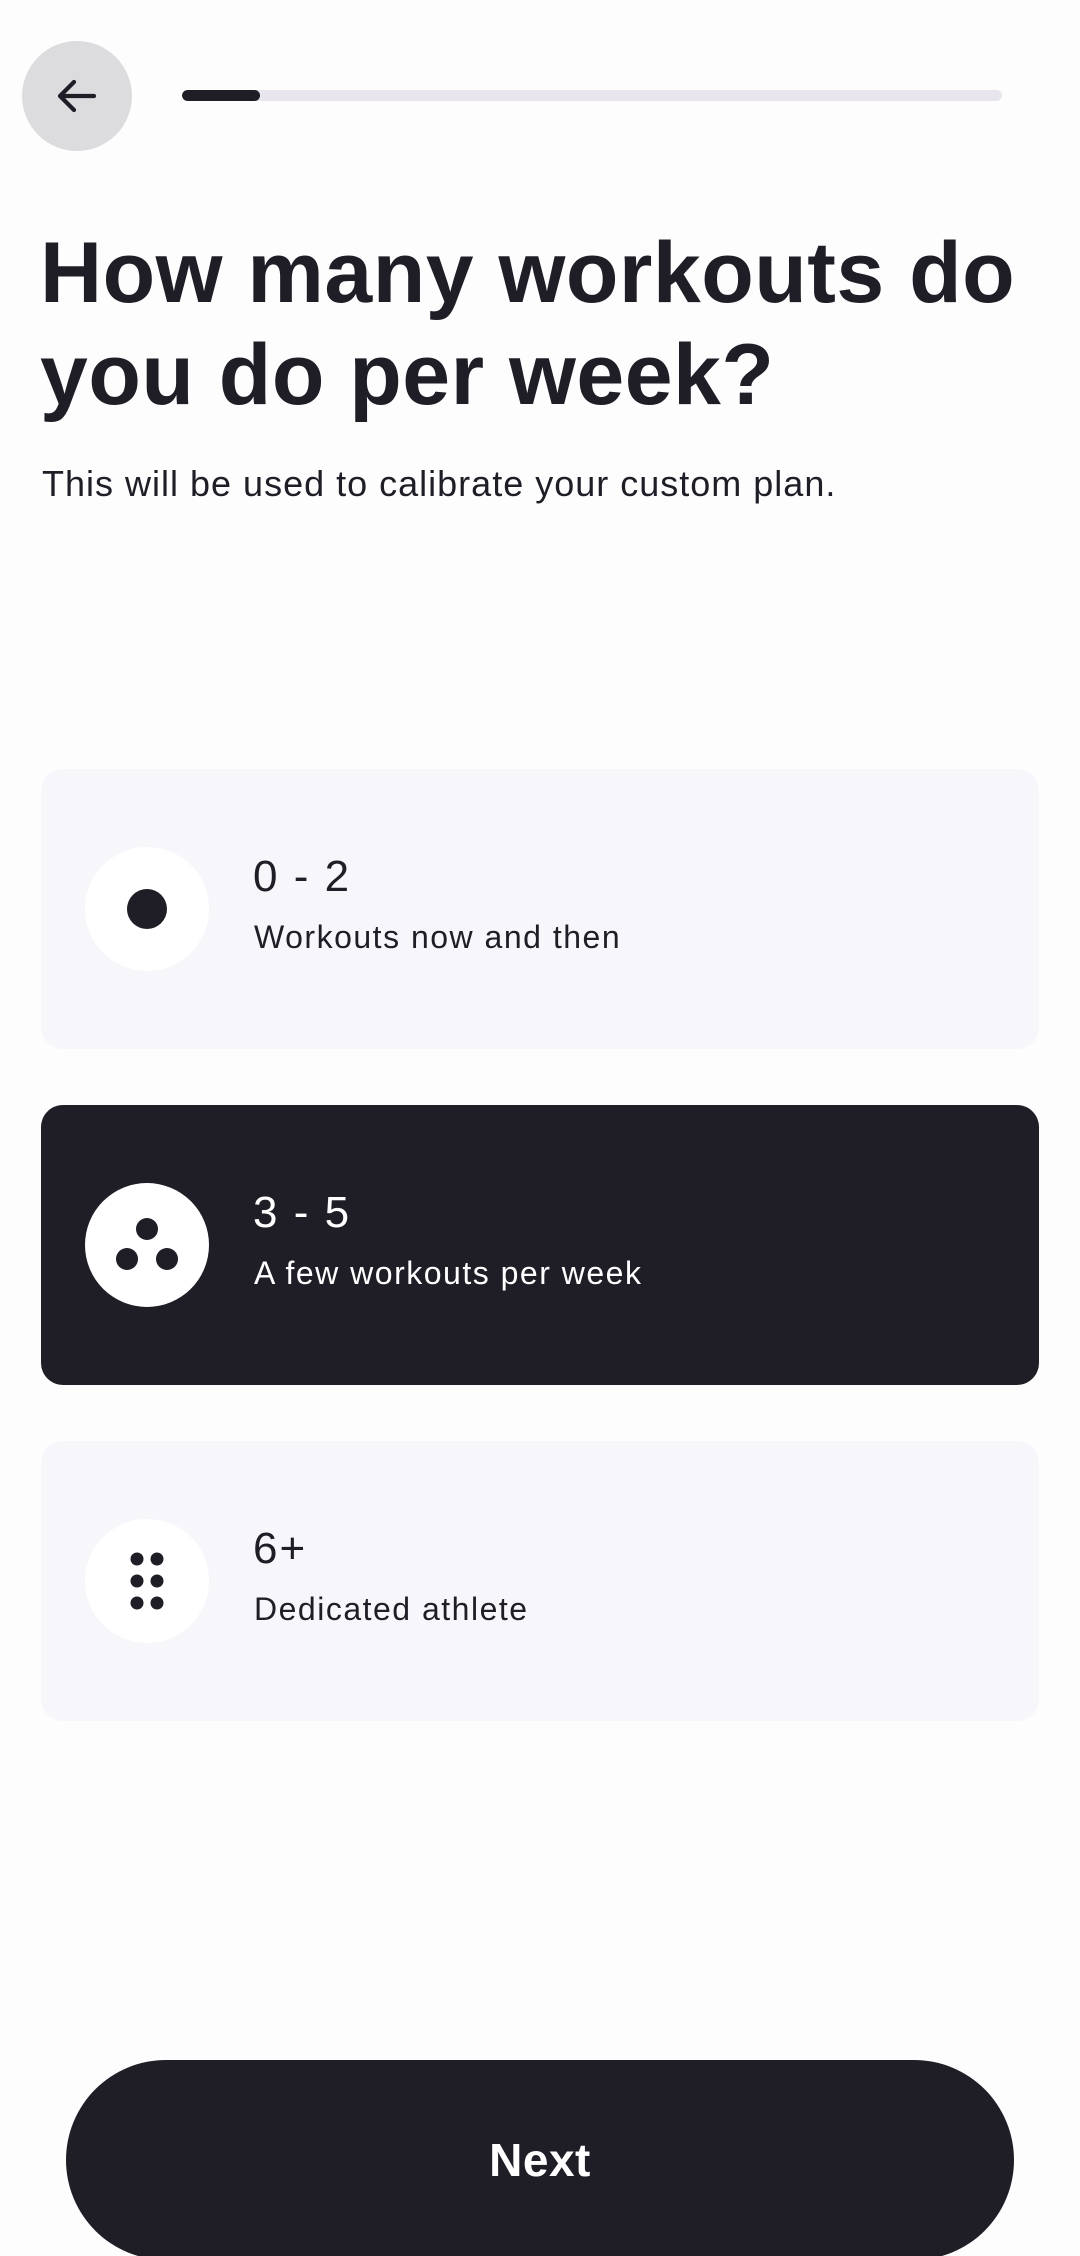 This screenshot has height=2256, width=1080. What do you see at coordinates (221, 95) in the screenshot?
I see `progress-fill` at bounding box center [221, 95].